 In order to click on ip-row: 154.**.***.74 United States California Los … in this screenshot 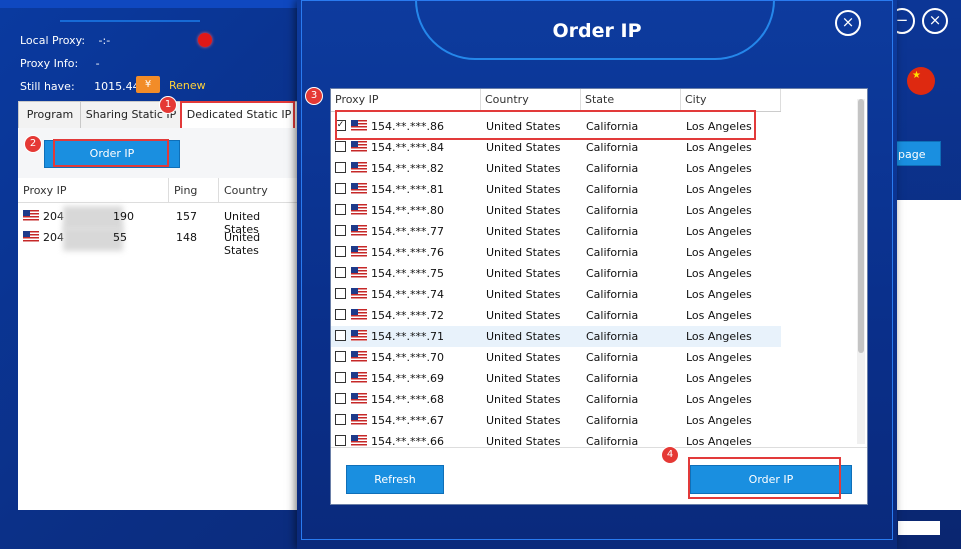, I will do `click(556, 294)`.